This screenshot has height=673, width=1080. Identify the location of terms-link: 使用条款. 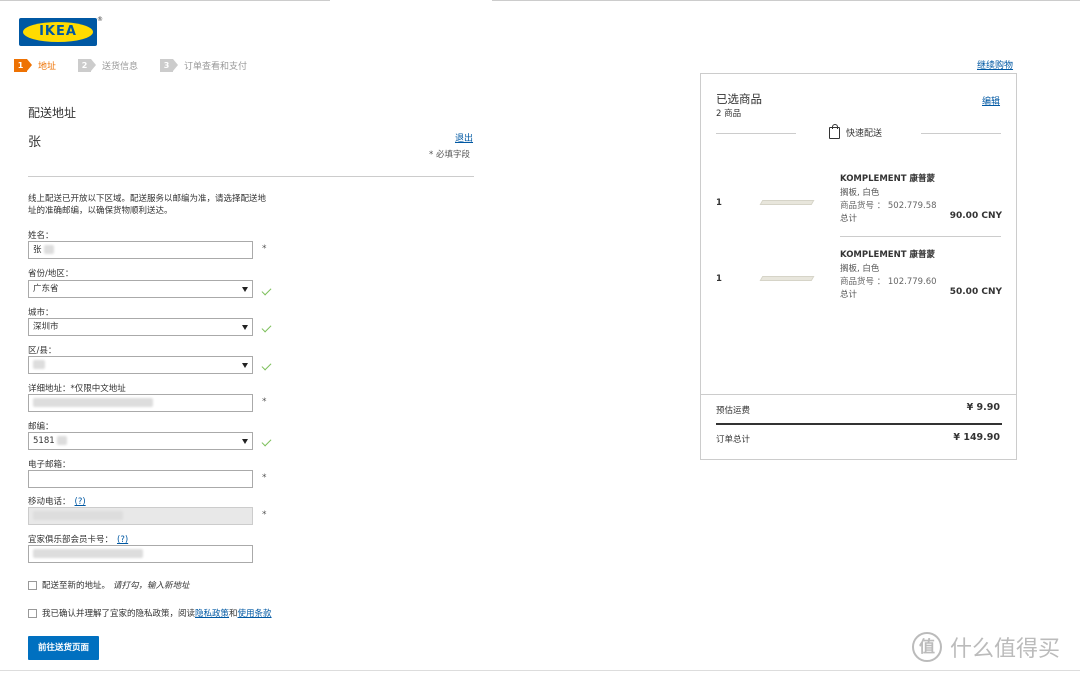
(255, 613).